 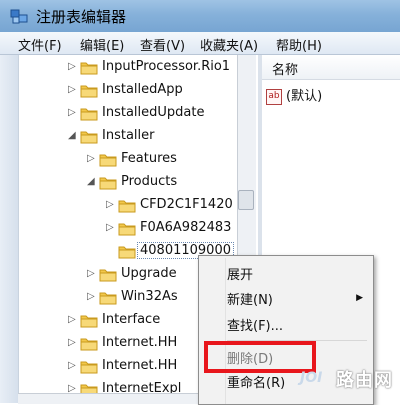 What do you see at coordinates (229, 44) in the screenshot?
I see `menu-favorites: 收藏夹(A)` at bounding box center [229, 44].